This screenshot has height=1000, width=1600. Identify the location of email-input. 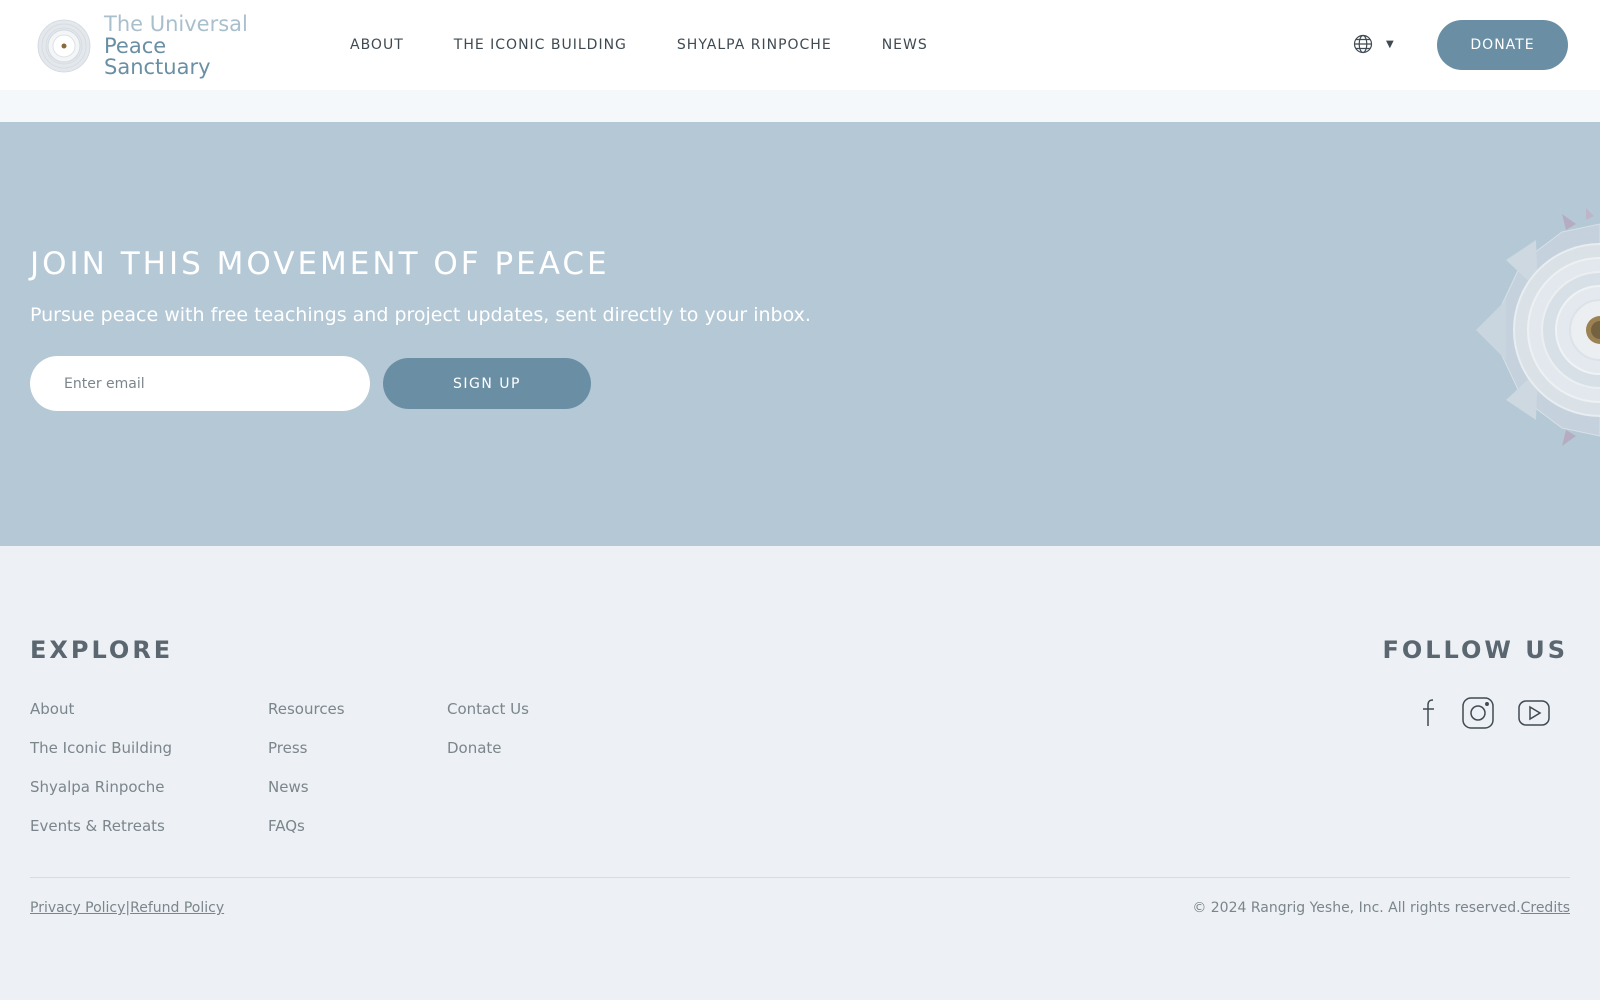
(200, 383).